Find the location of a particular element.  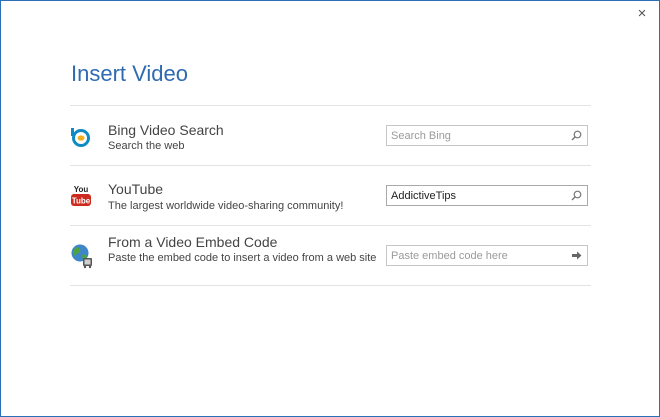

source-description: Search the web is located at coordinates (146, 146).